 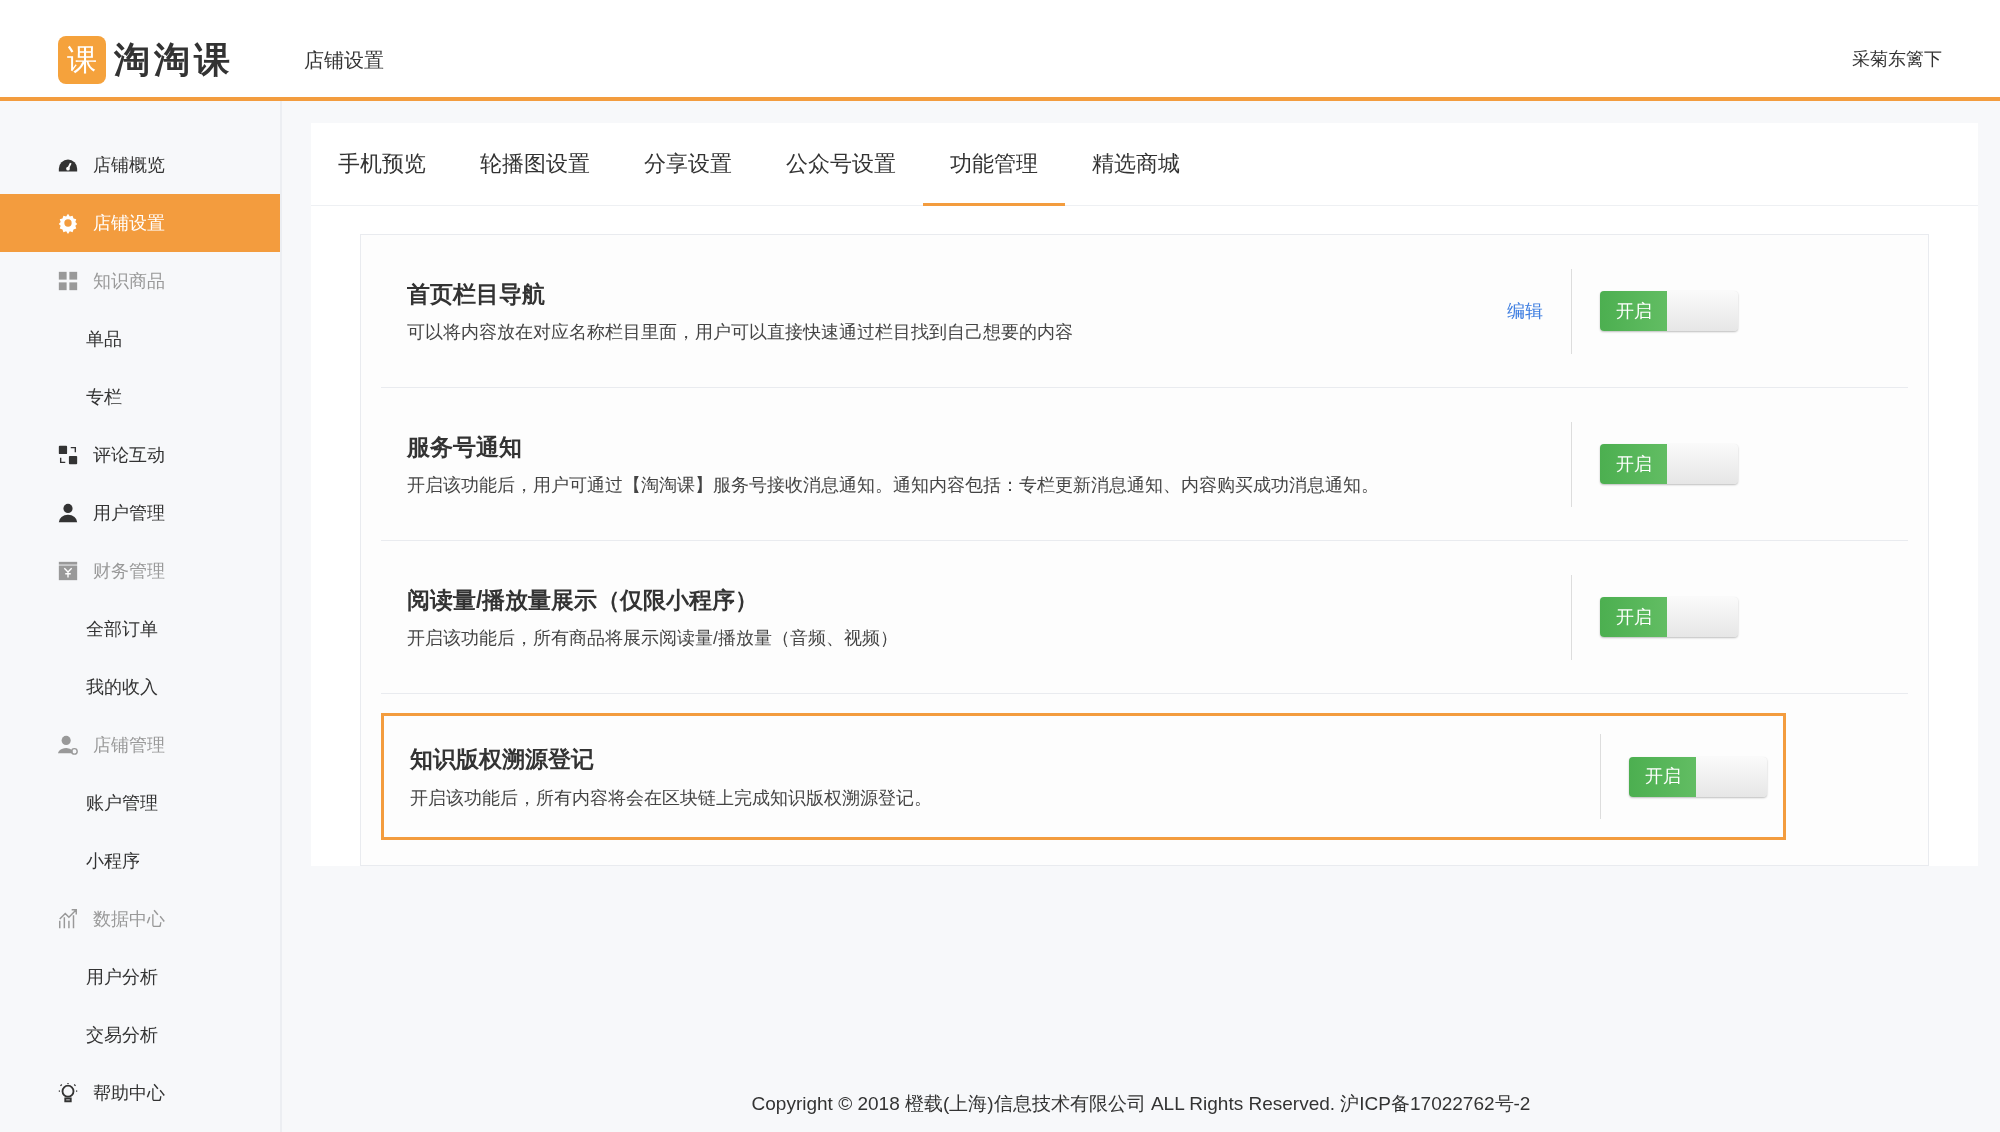 I want to click on sidebar-item: 评论互动, so click(x=140, y=455).